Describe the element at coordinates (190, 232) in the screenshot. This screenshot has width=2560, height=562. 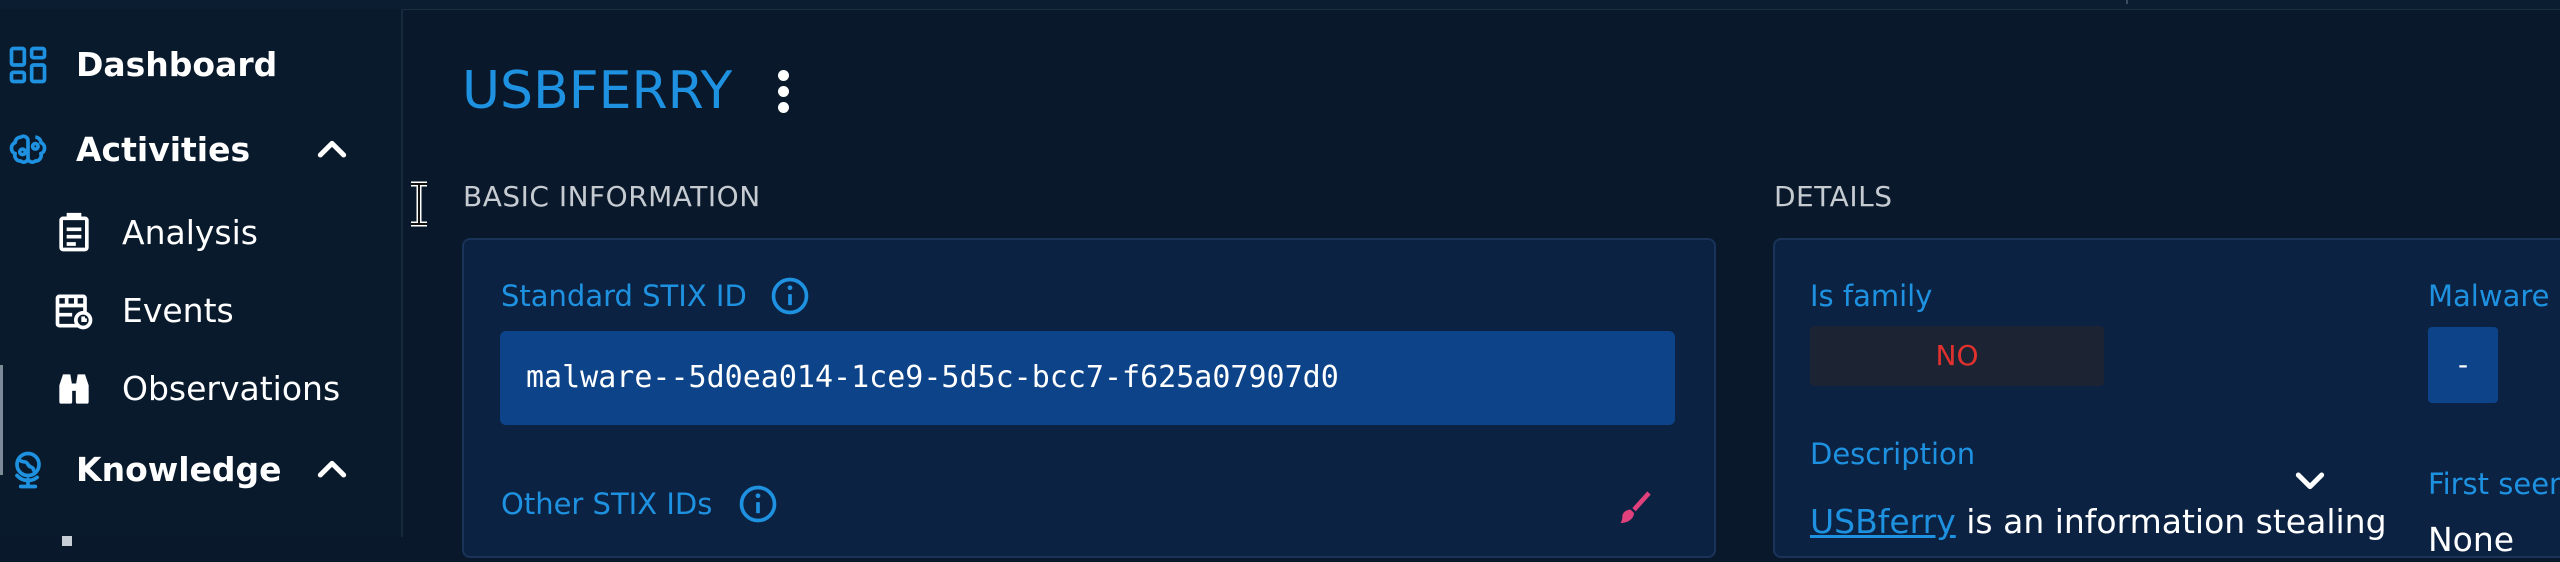
I see `sidebar-item-label: Analysis` at that location.